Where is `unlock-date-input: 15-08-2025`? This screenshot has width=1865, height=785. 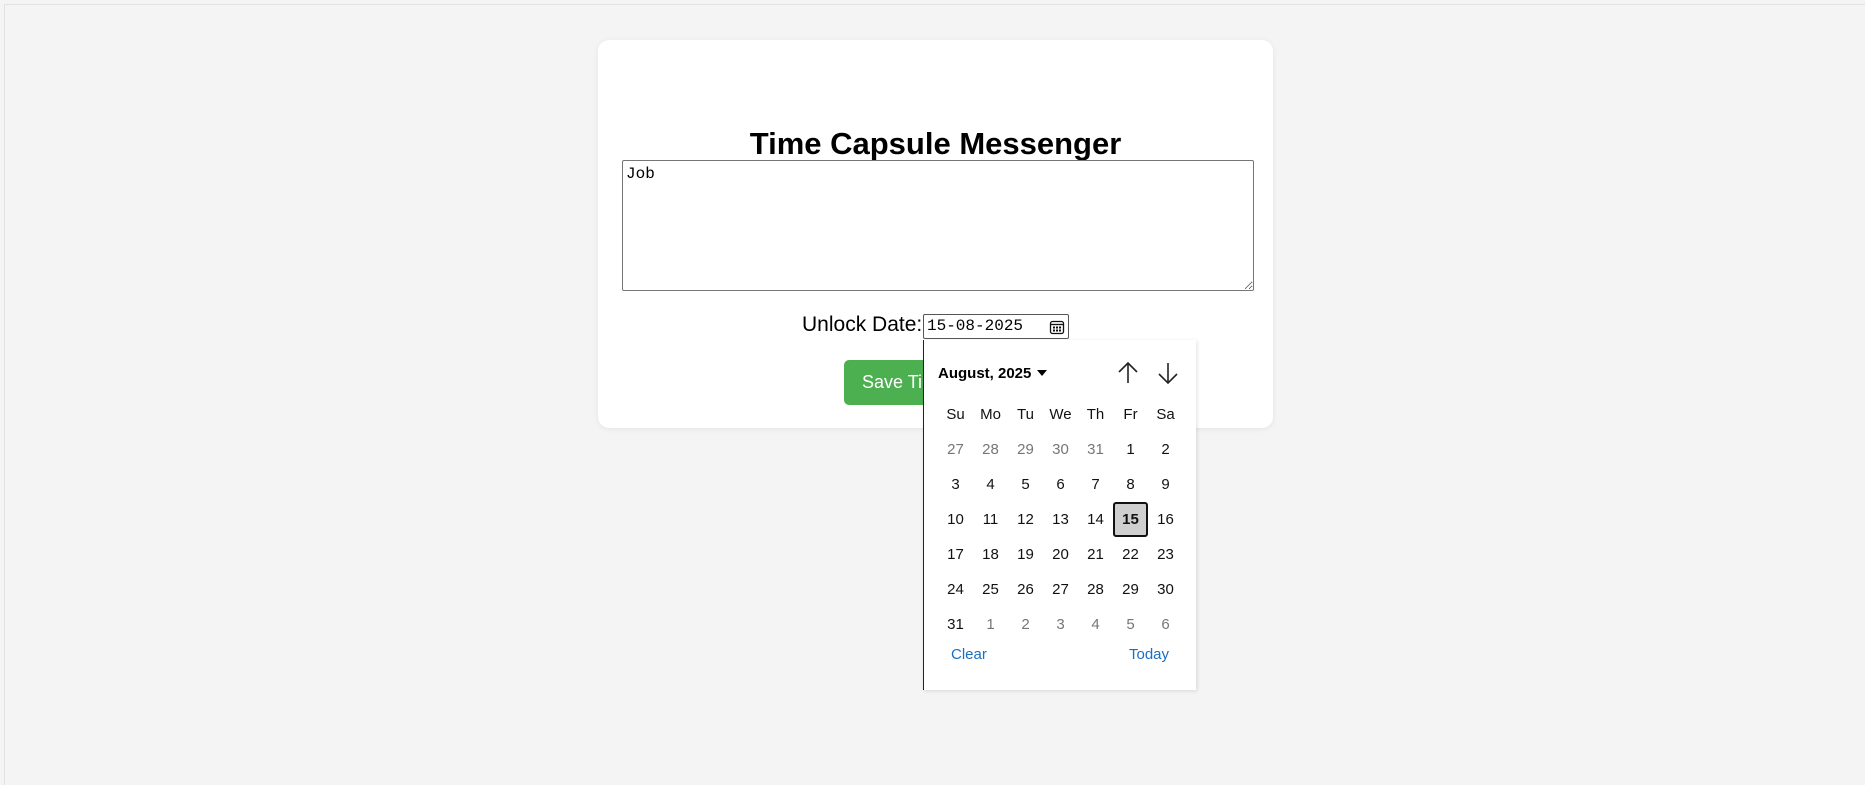
unlock-date-input: 15-08-2025 is located at coordinates (996, 326).